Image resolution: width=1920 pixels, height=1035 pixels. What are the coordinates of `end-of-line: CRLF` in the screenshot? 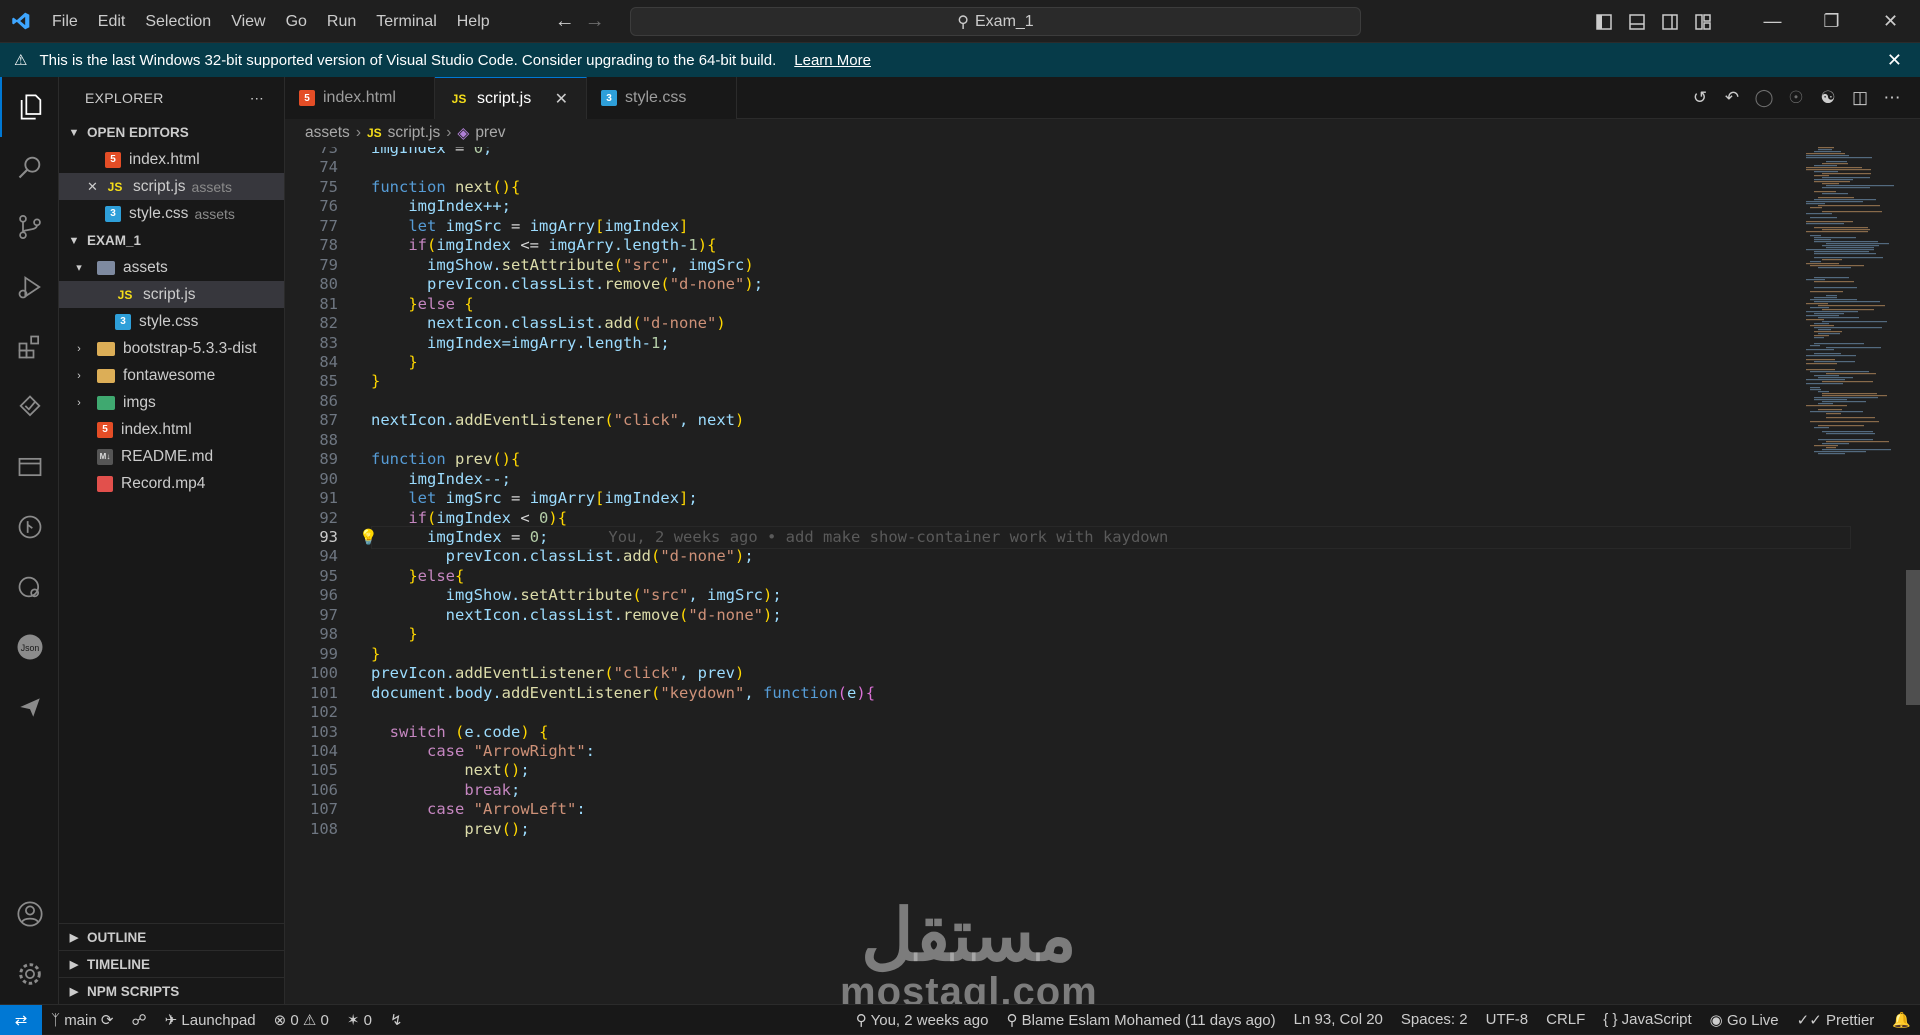 It's located at (1565, 1019).